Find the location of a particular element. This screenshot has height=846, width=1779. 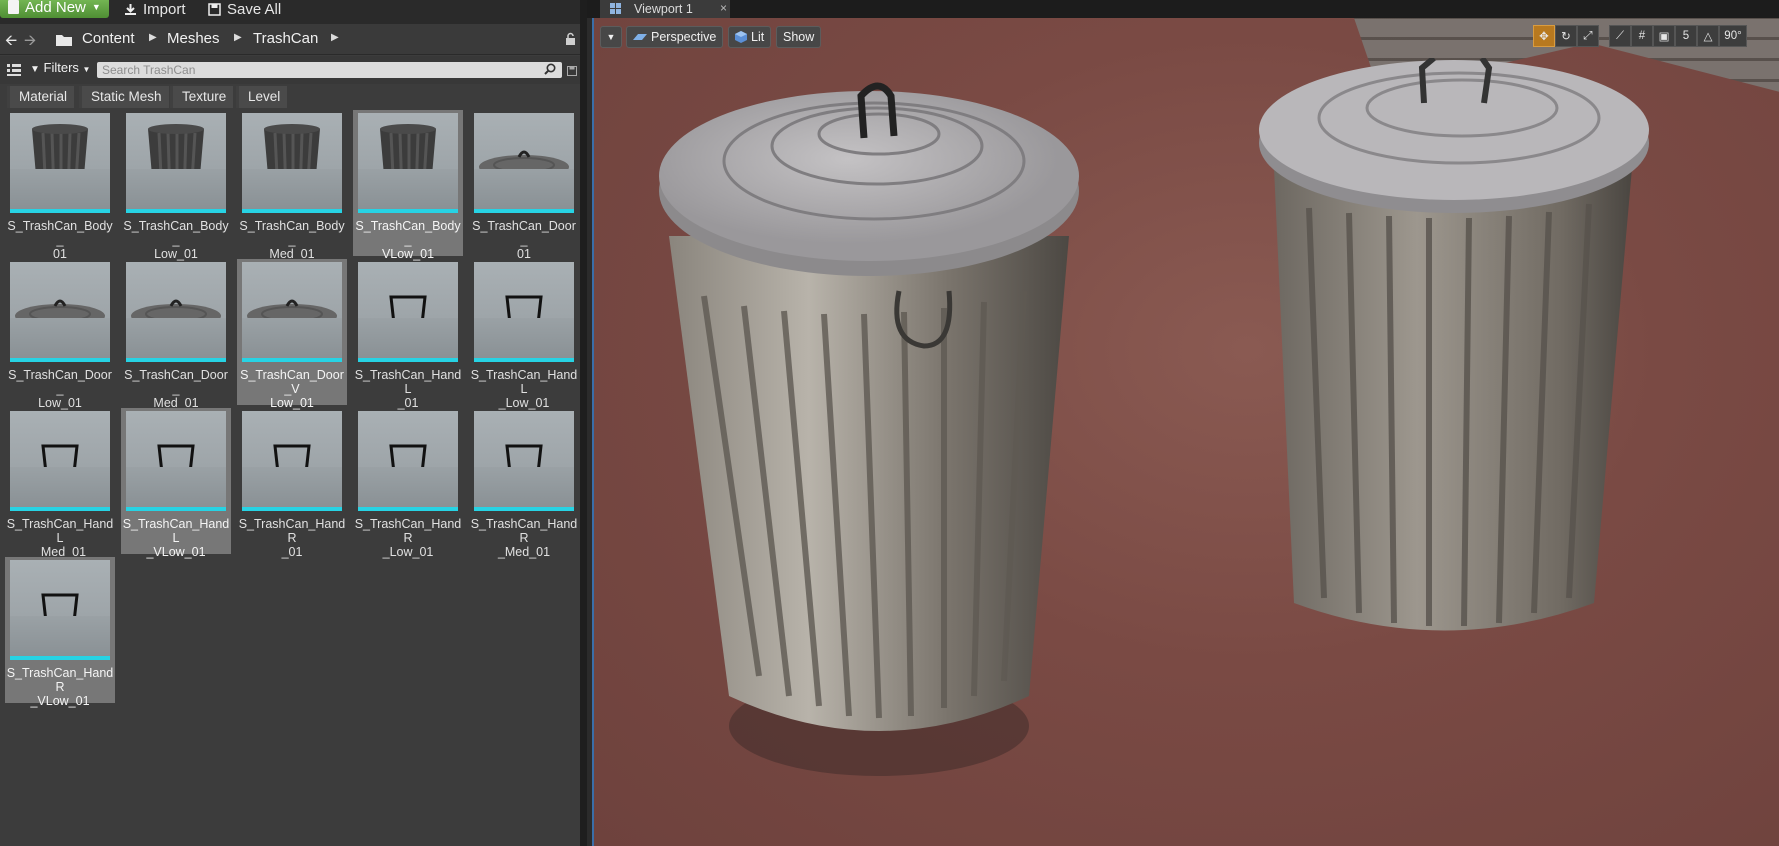

viewport-icon is located at coordinates (615, 8).